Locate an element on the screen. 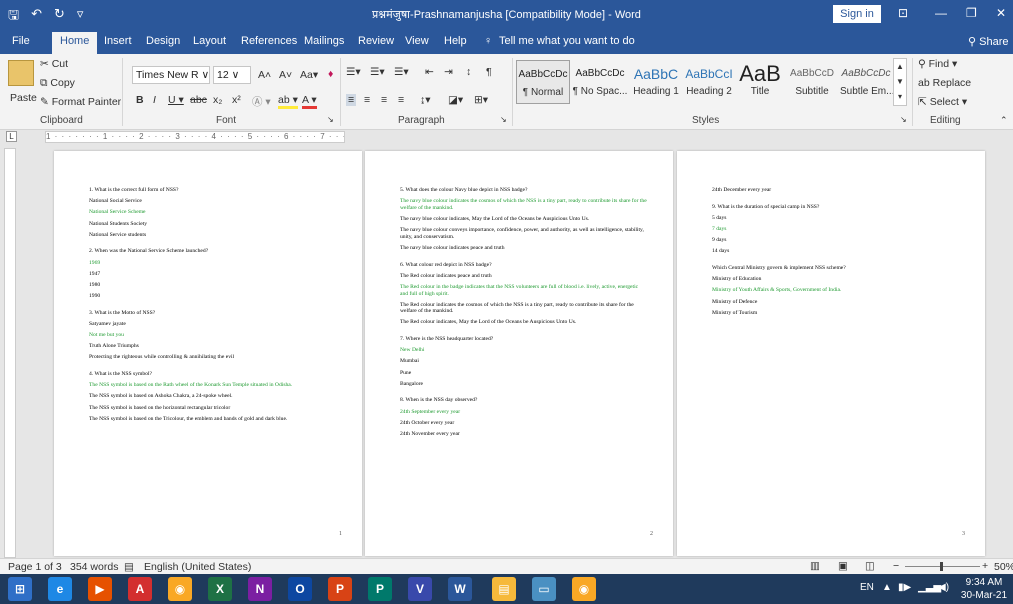 Image resolution: width=1013 pixels, height=604 pixels. chrome-app-2: ◉ is located at coordinates (584, 589).